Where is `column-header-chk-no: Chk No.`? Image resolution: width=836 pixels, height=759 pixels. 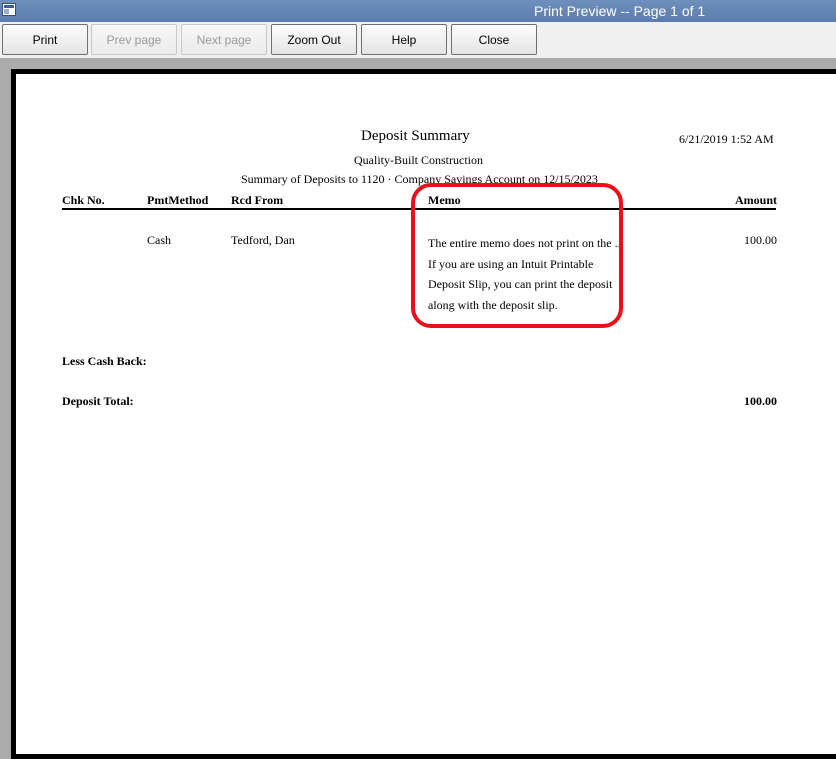 column-header-chk-no: Chk No. is located at coordinates (83, 200).